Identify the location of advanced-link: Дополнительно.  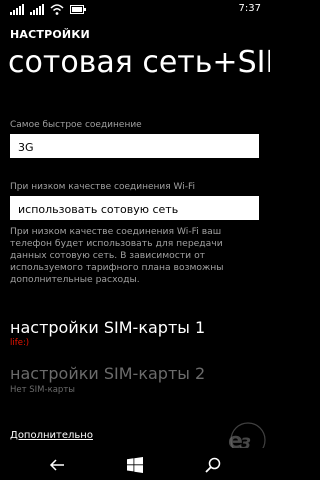
(51, 435).